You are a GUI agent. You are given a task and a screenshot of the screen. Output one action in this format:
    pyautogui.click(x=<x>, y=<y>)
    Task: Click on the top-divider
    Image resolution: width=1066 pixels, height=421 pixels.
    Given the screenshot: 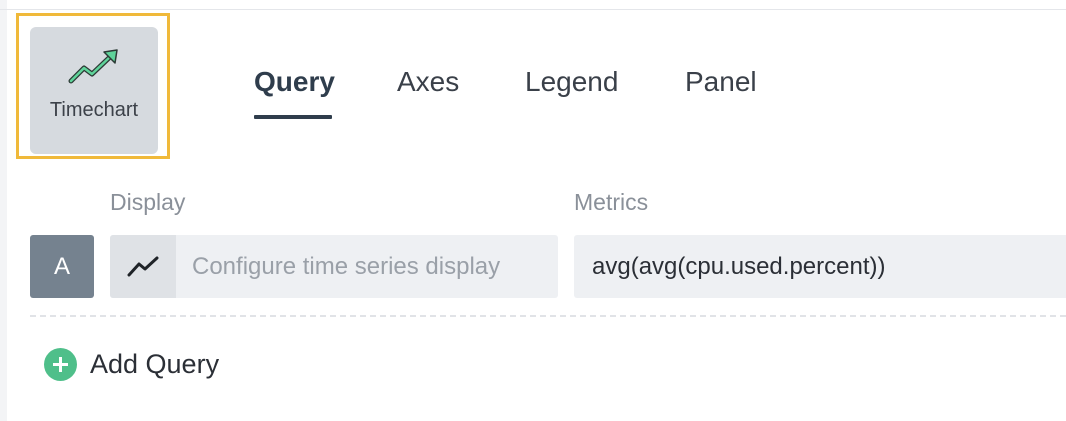 What is the action you would take?
    pyautogui.click(x=533, y=9)
    